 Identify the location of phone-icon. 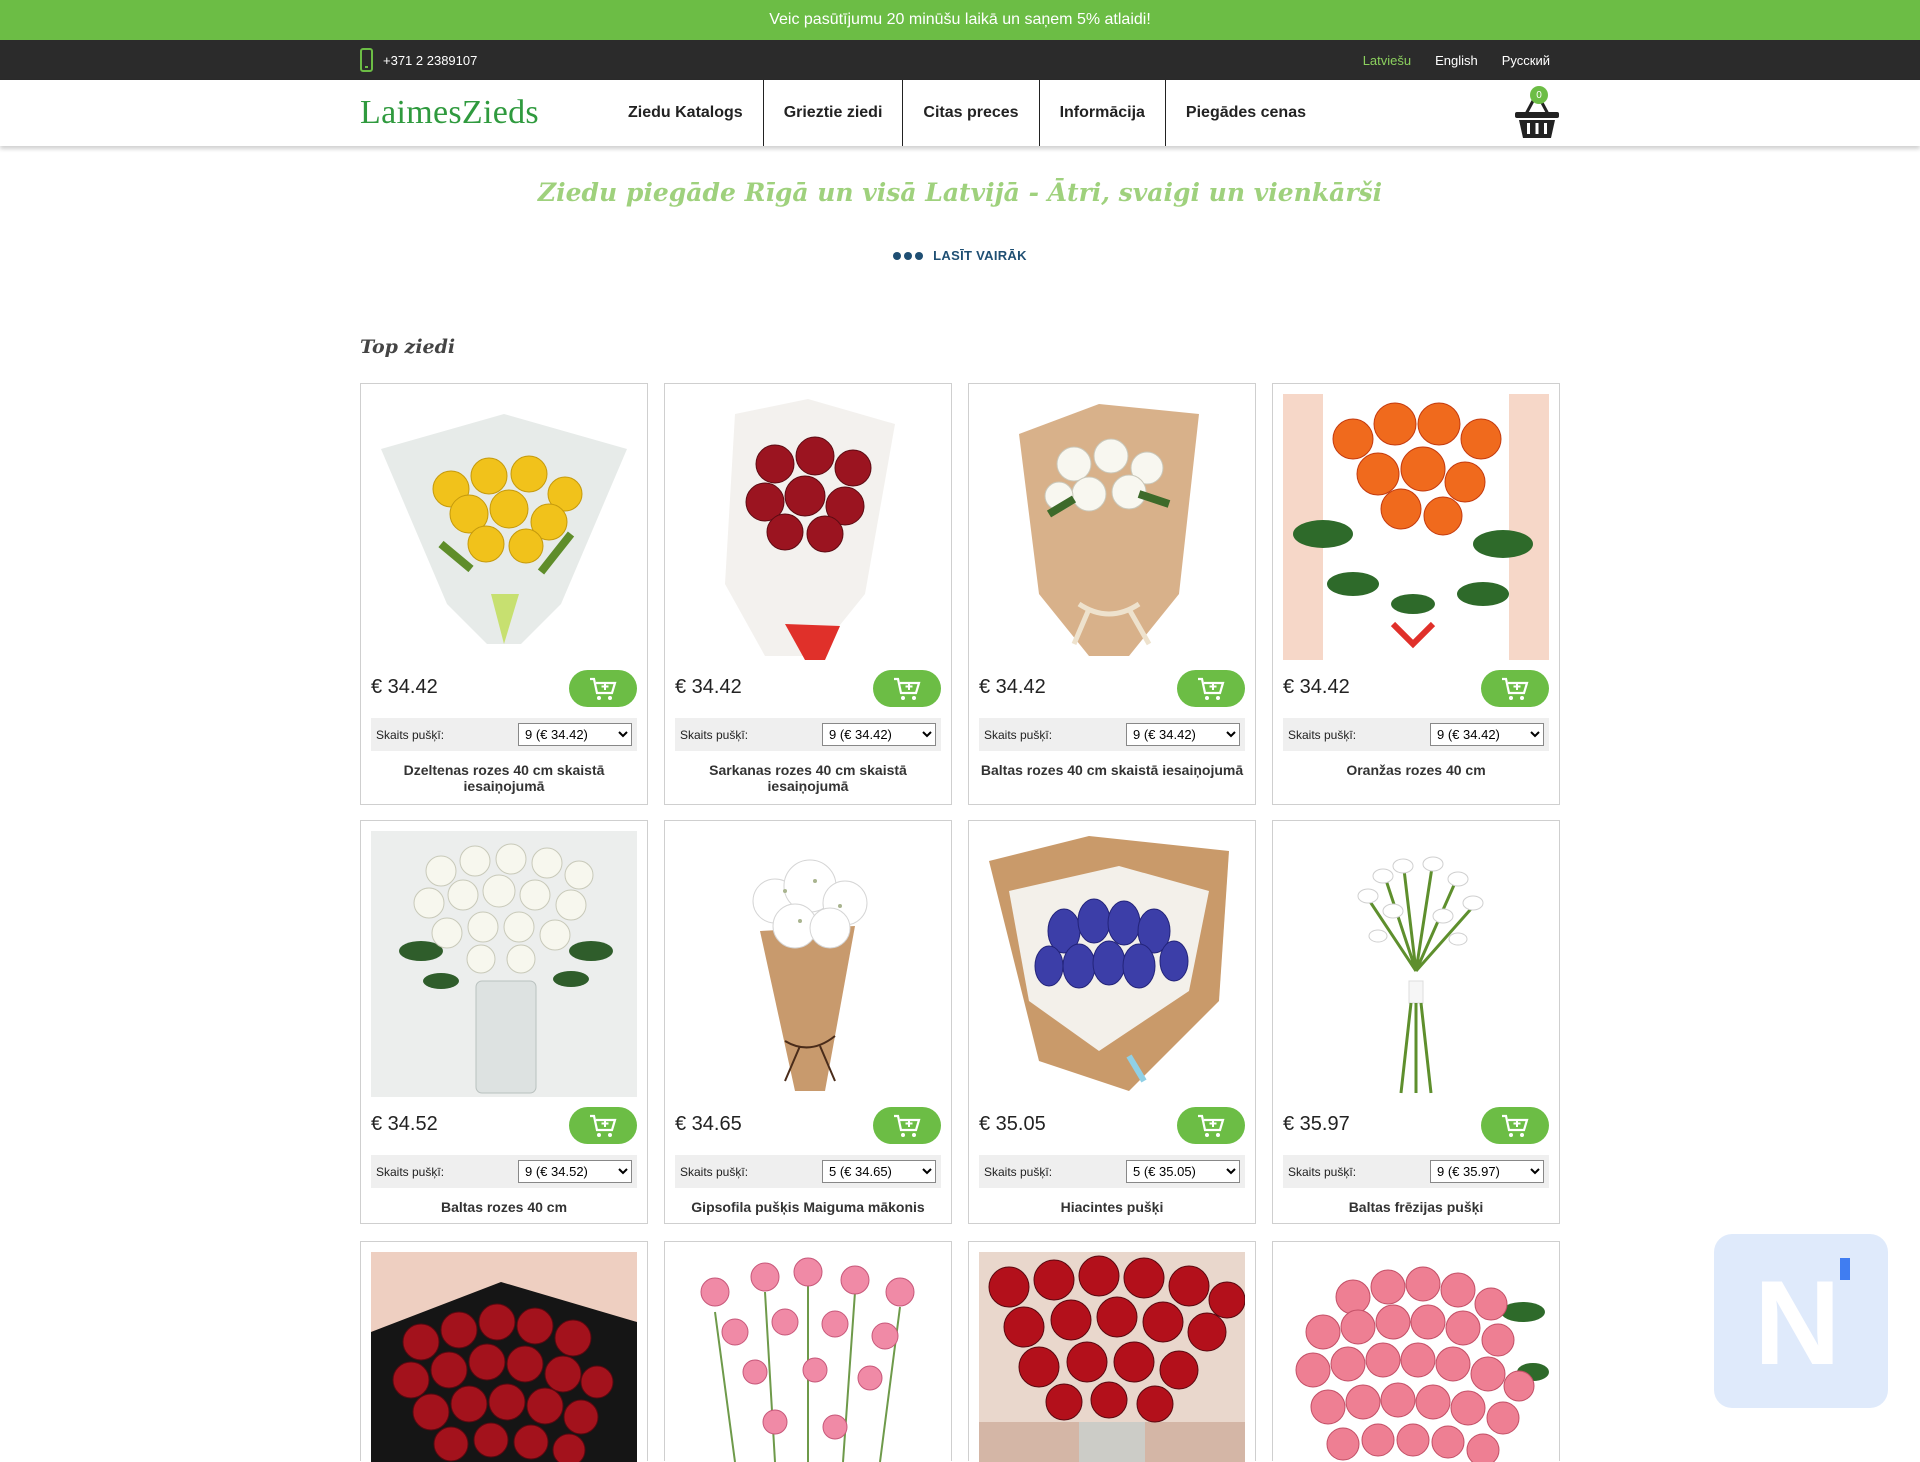
(366, 60).